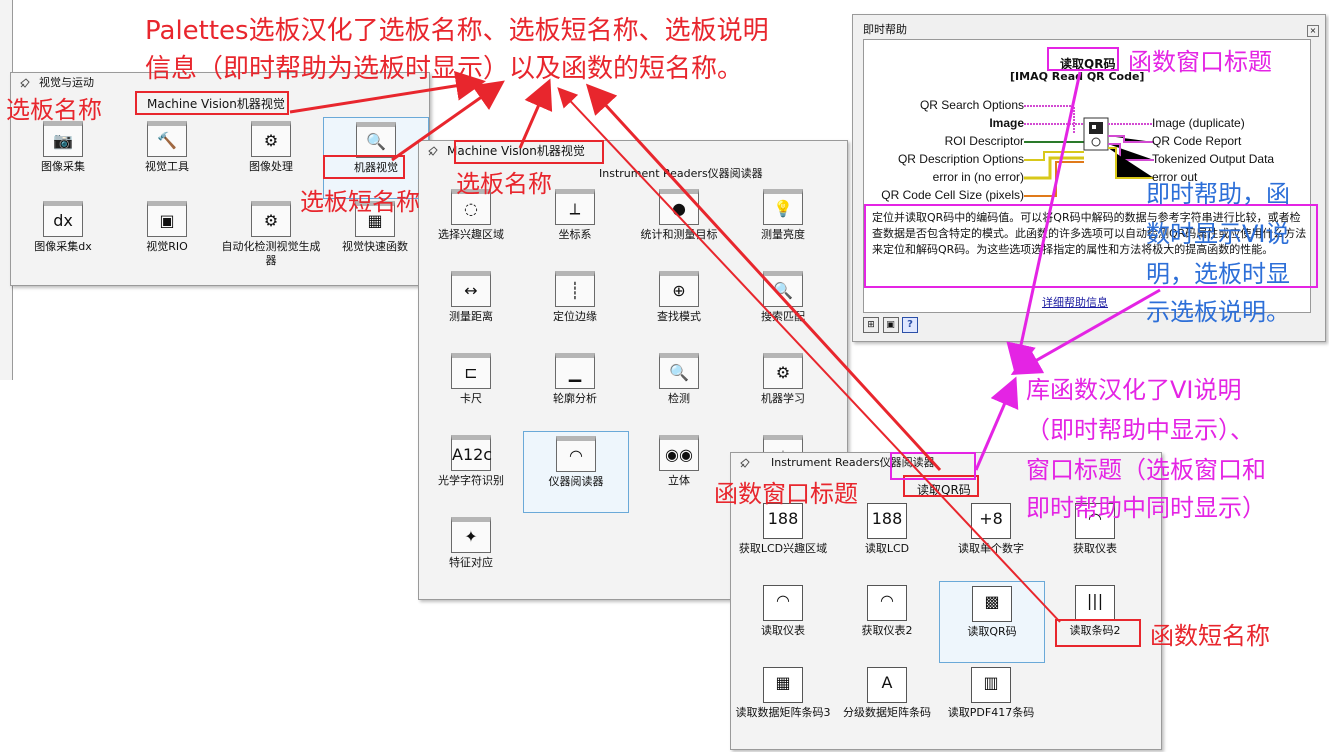 This screenshot has width=1329, height=752. What do you see at coordinates (1140, 430) in the screenshot?
I see `annotation-lib-line2: （即时帮助中显示）、` at bounding box center [1140, 430].